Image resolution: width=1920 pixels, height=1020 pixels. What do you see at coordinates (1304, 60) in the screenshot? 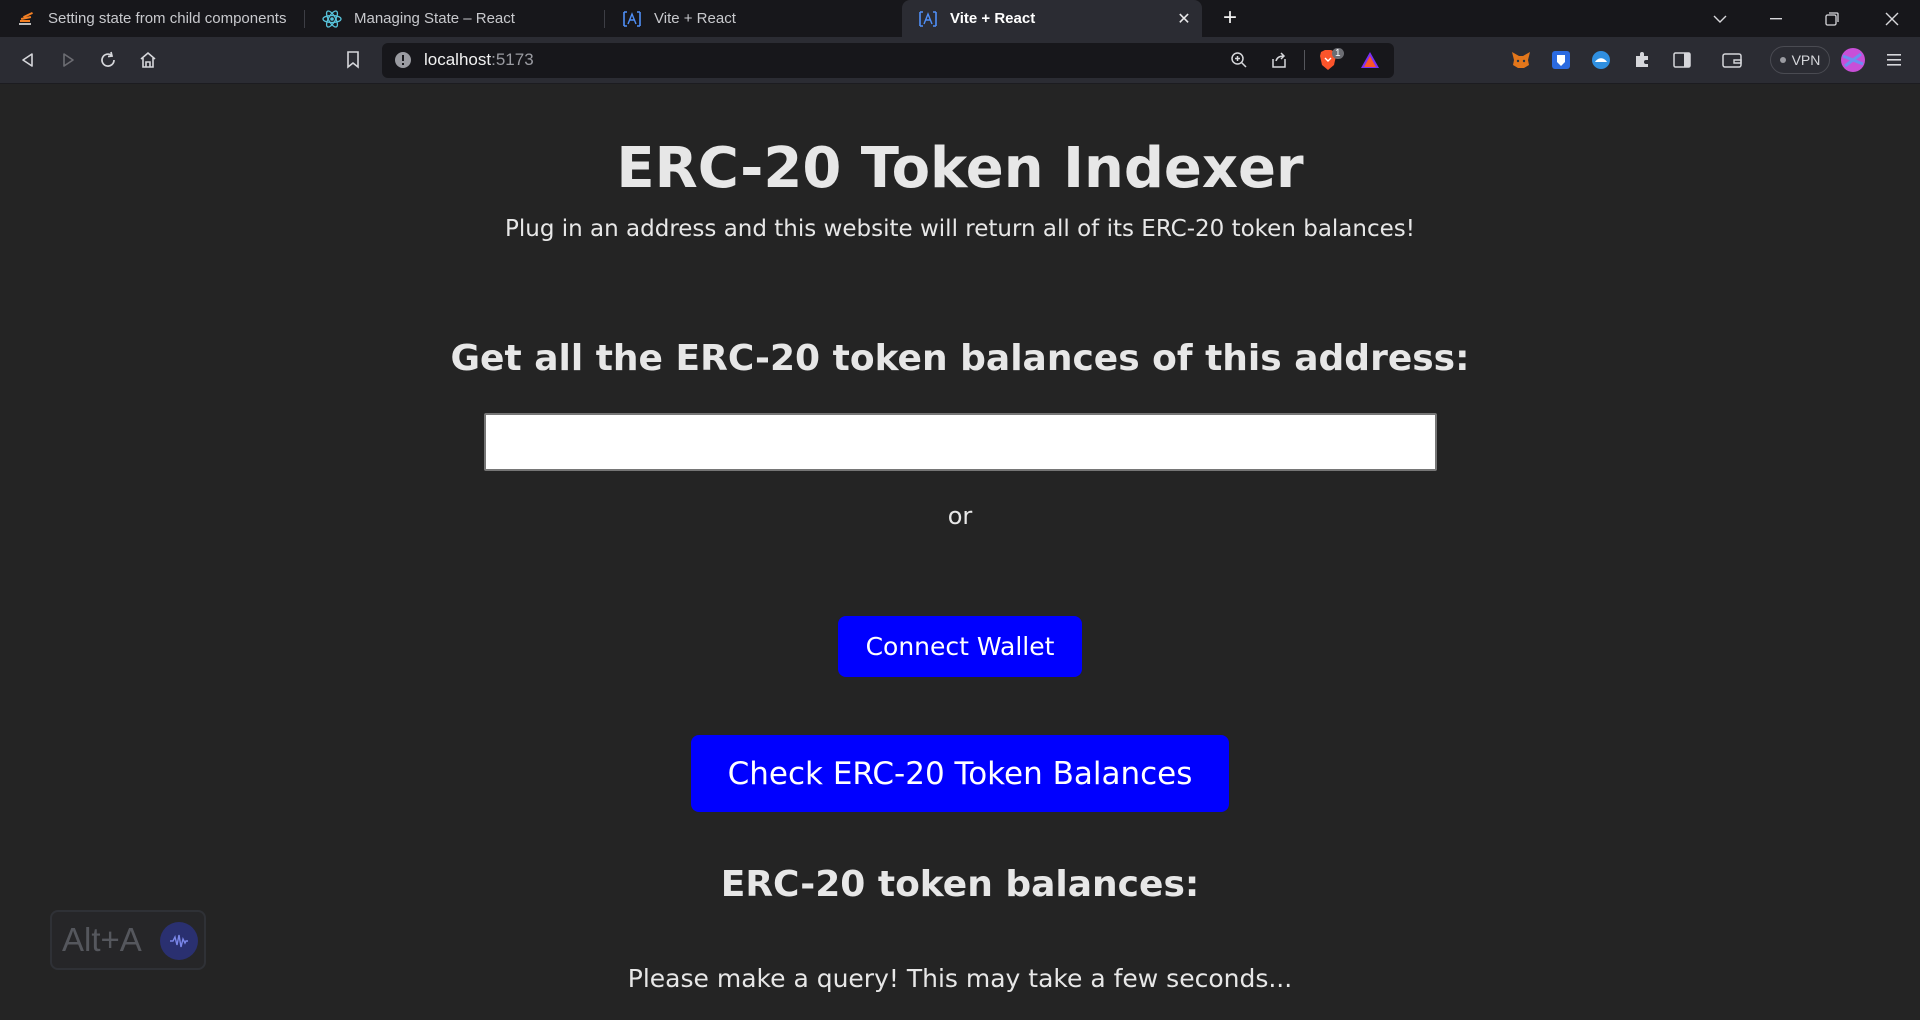
I see `divider` at bounding box center [1304, 60].